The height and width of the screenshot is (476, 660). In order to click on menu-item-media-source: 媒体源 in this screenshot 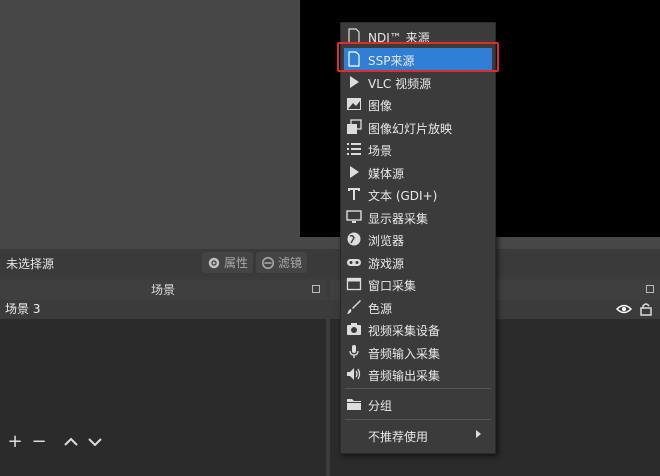, I will do `click(418, 172)`.